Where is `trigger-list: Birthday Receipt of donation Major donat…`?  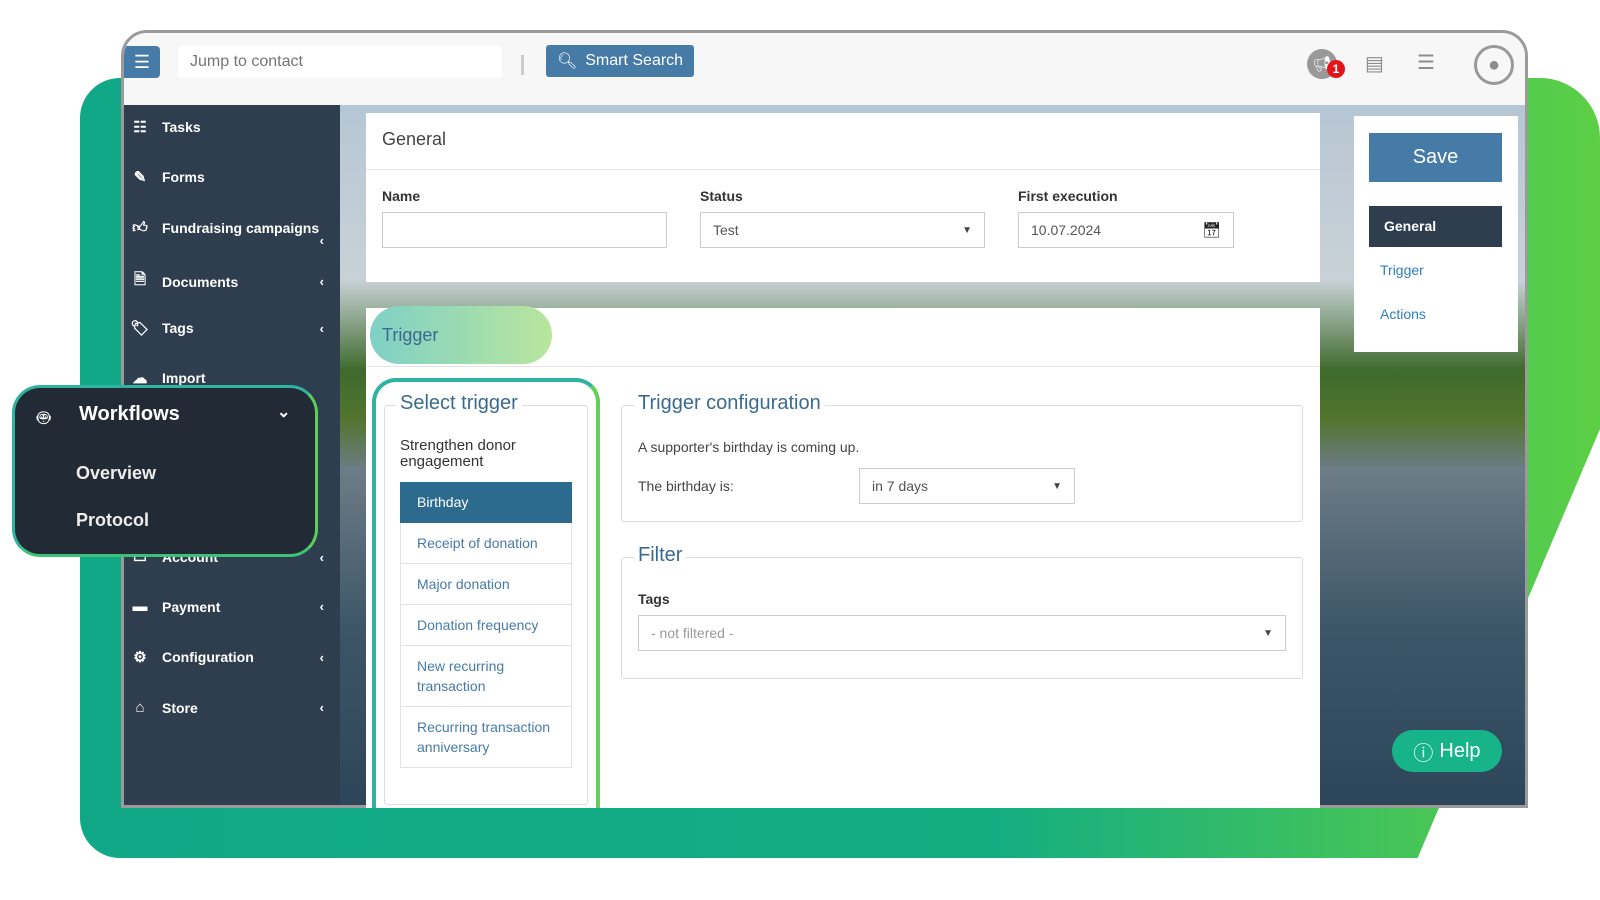
trigger-list: Birthday Receipt of donation Major donat… is located at coordinates (486, 625).